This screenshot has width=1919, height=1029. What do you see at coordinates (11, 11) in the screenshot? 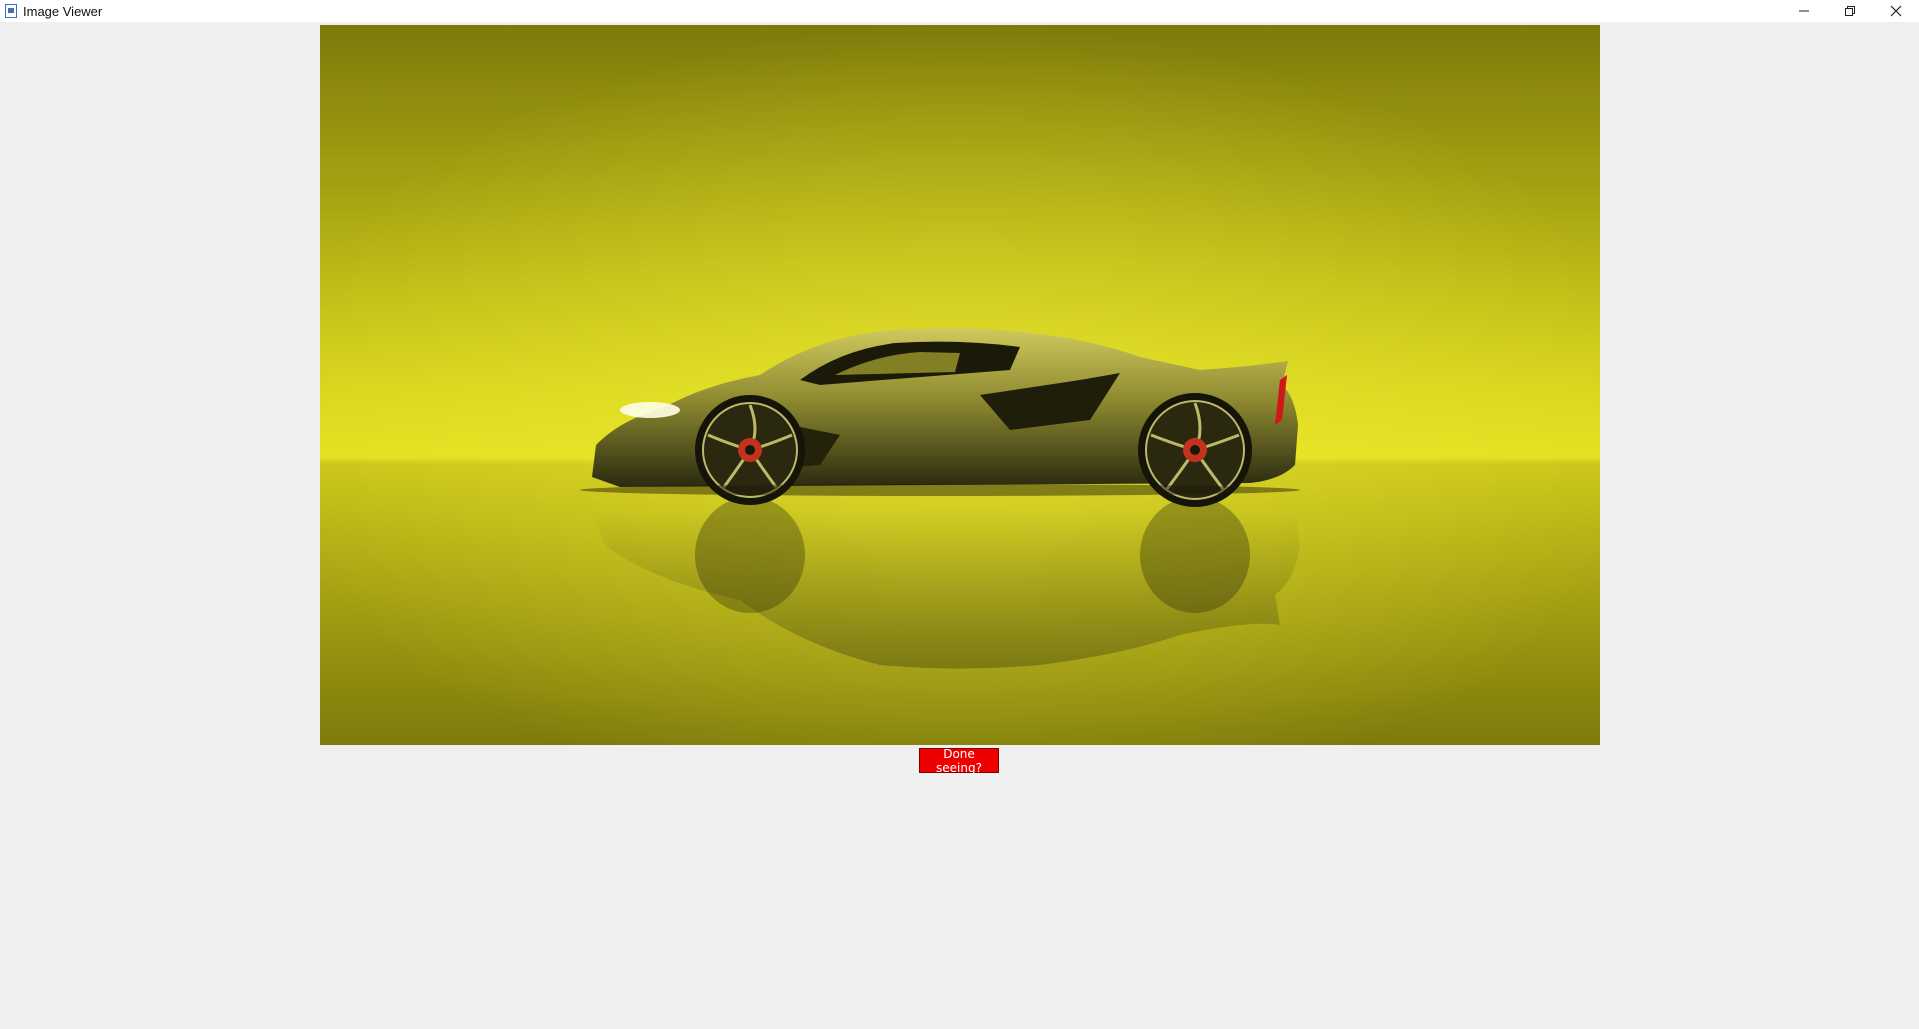
I see `app-icon` at bounding box center [11, 11].